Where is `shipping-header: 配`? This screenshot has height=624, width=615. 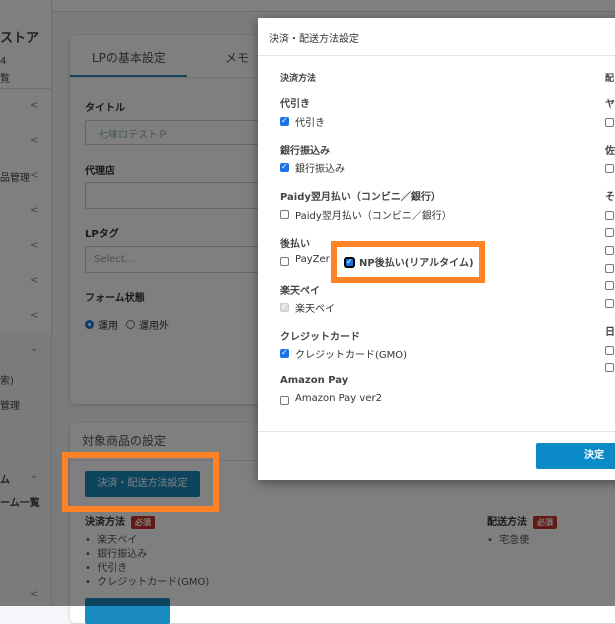 shipping-header: 配 is located at coordinates (610, 79).